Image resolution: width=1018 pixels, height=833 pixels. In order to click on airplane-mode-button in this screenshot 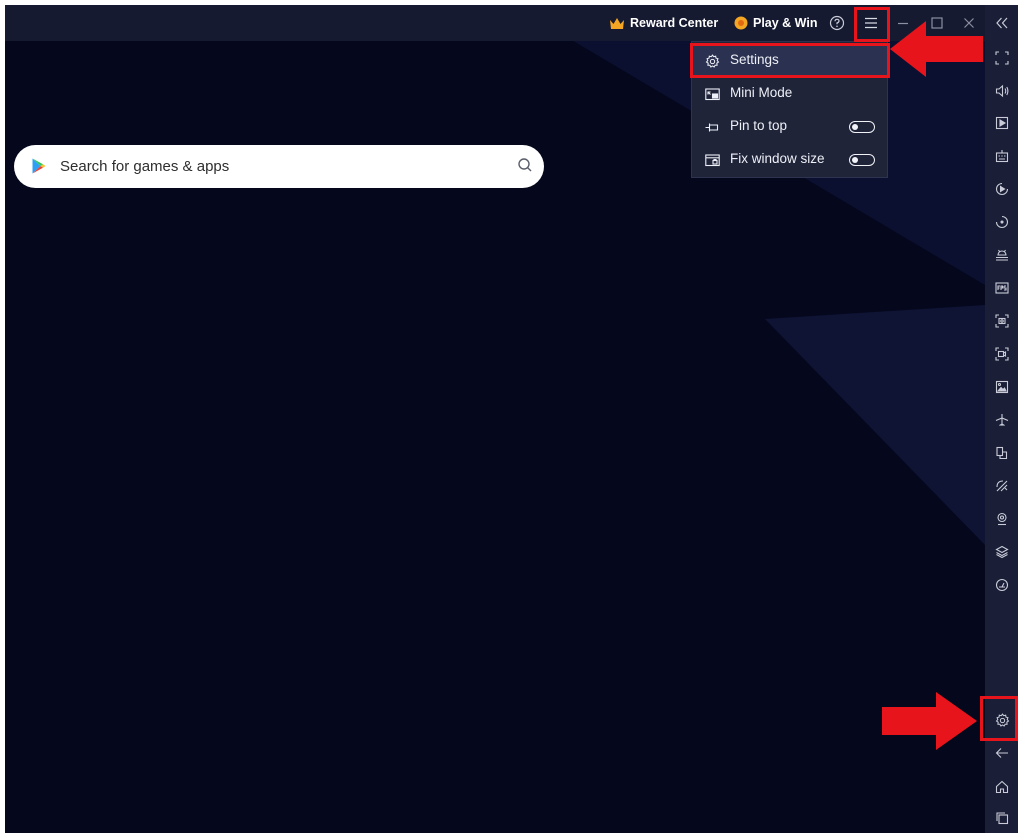, I will do `click(1002, 420)`.